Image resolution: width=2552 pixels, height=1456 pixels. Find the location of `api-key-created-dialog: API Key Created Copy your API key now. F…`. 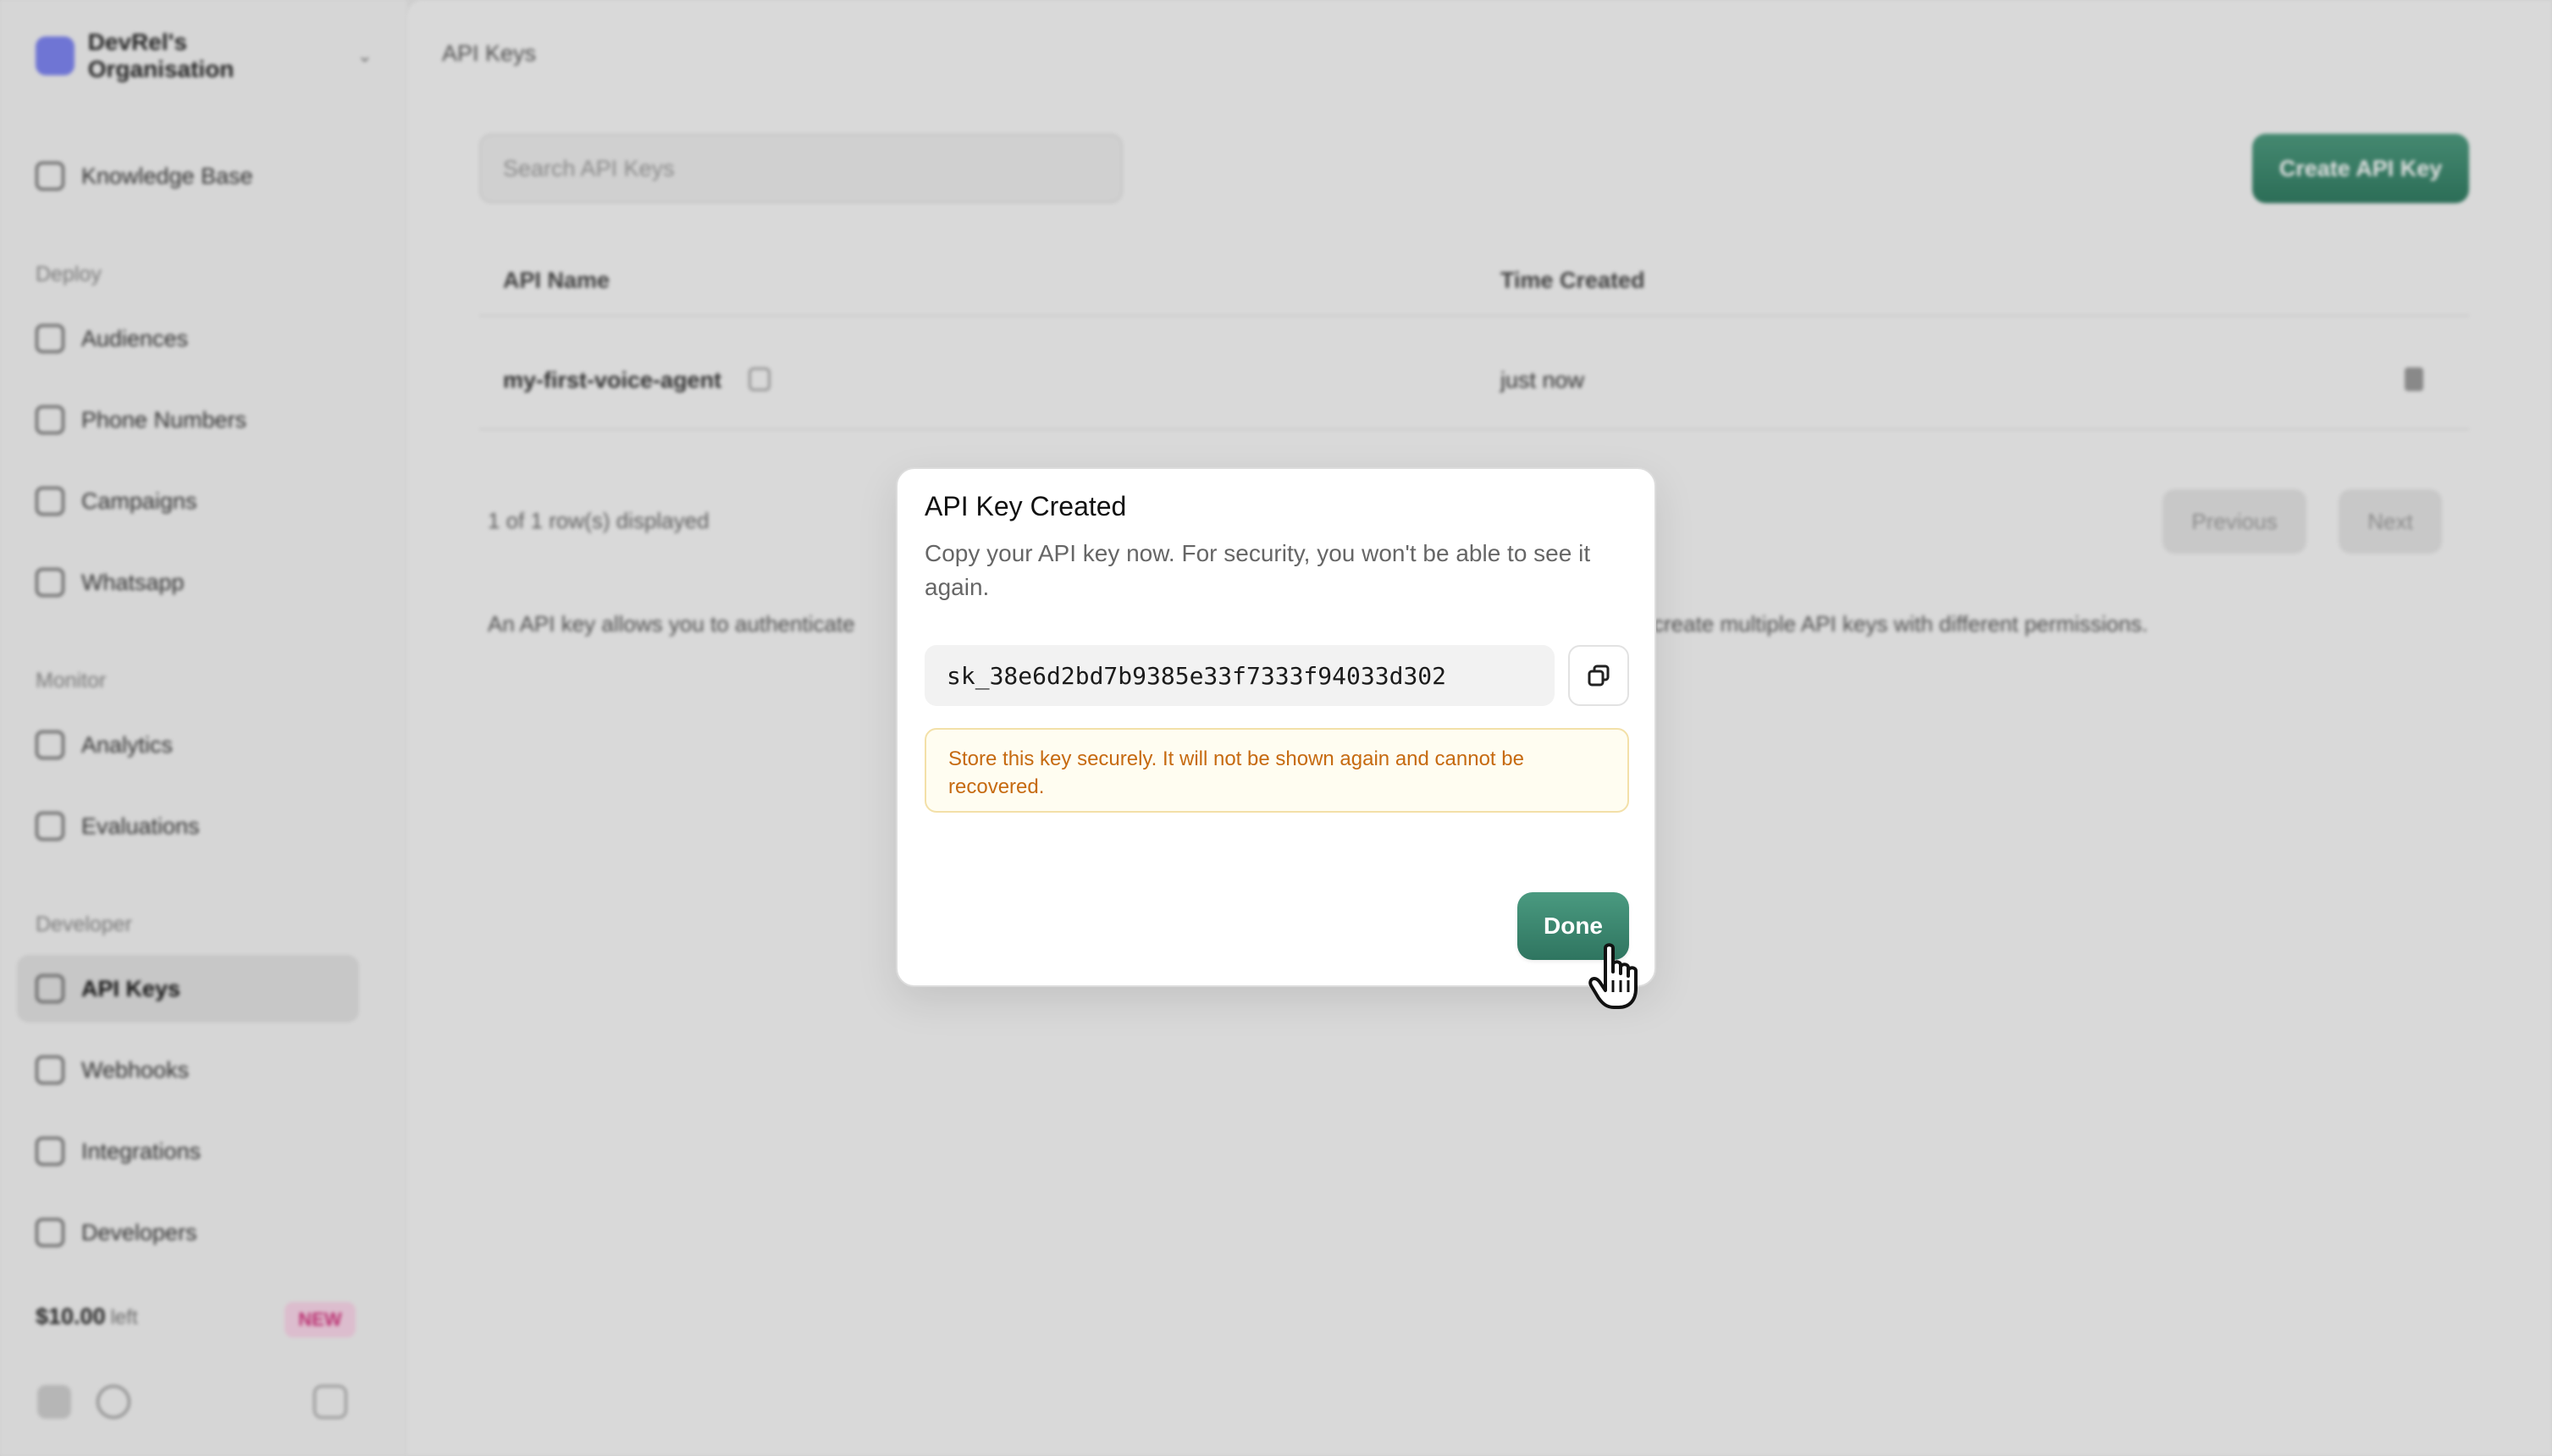

api-key-created-dialog: API Key Created Copy your API key now. F… is located at coordinates (1276, 727).